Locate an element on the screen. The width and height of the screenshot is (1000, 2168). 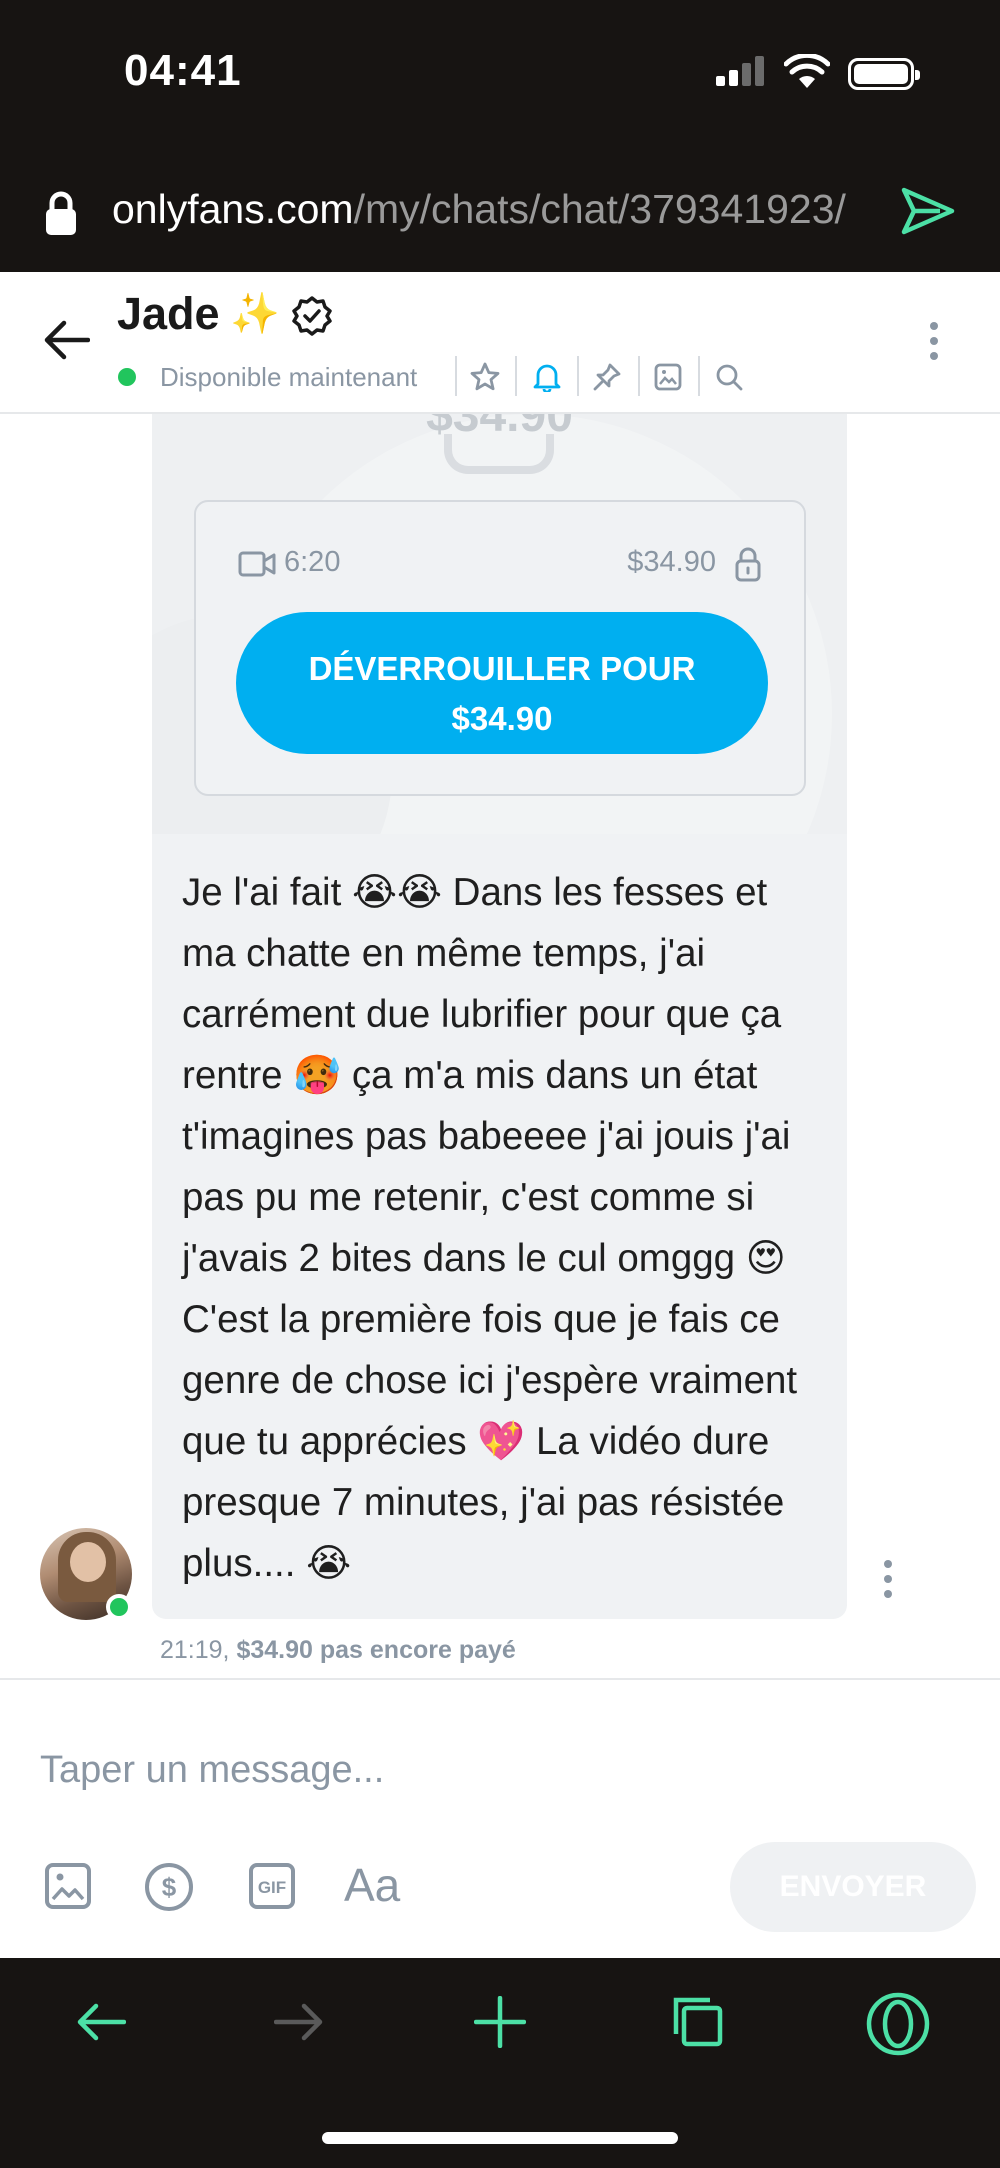
cellular-signal-icon is located at coordinates (740, 71).